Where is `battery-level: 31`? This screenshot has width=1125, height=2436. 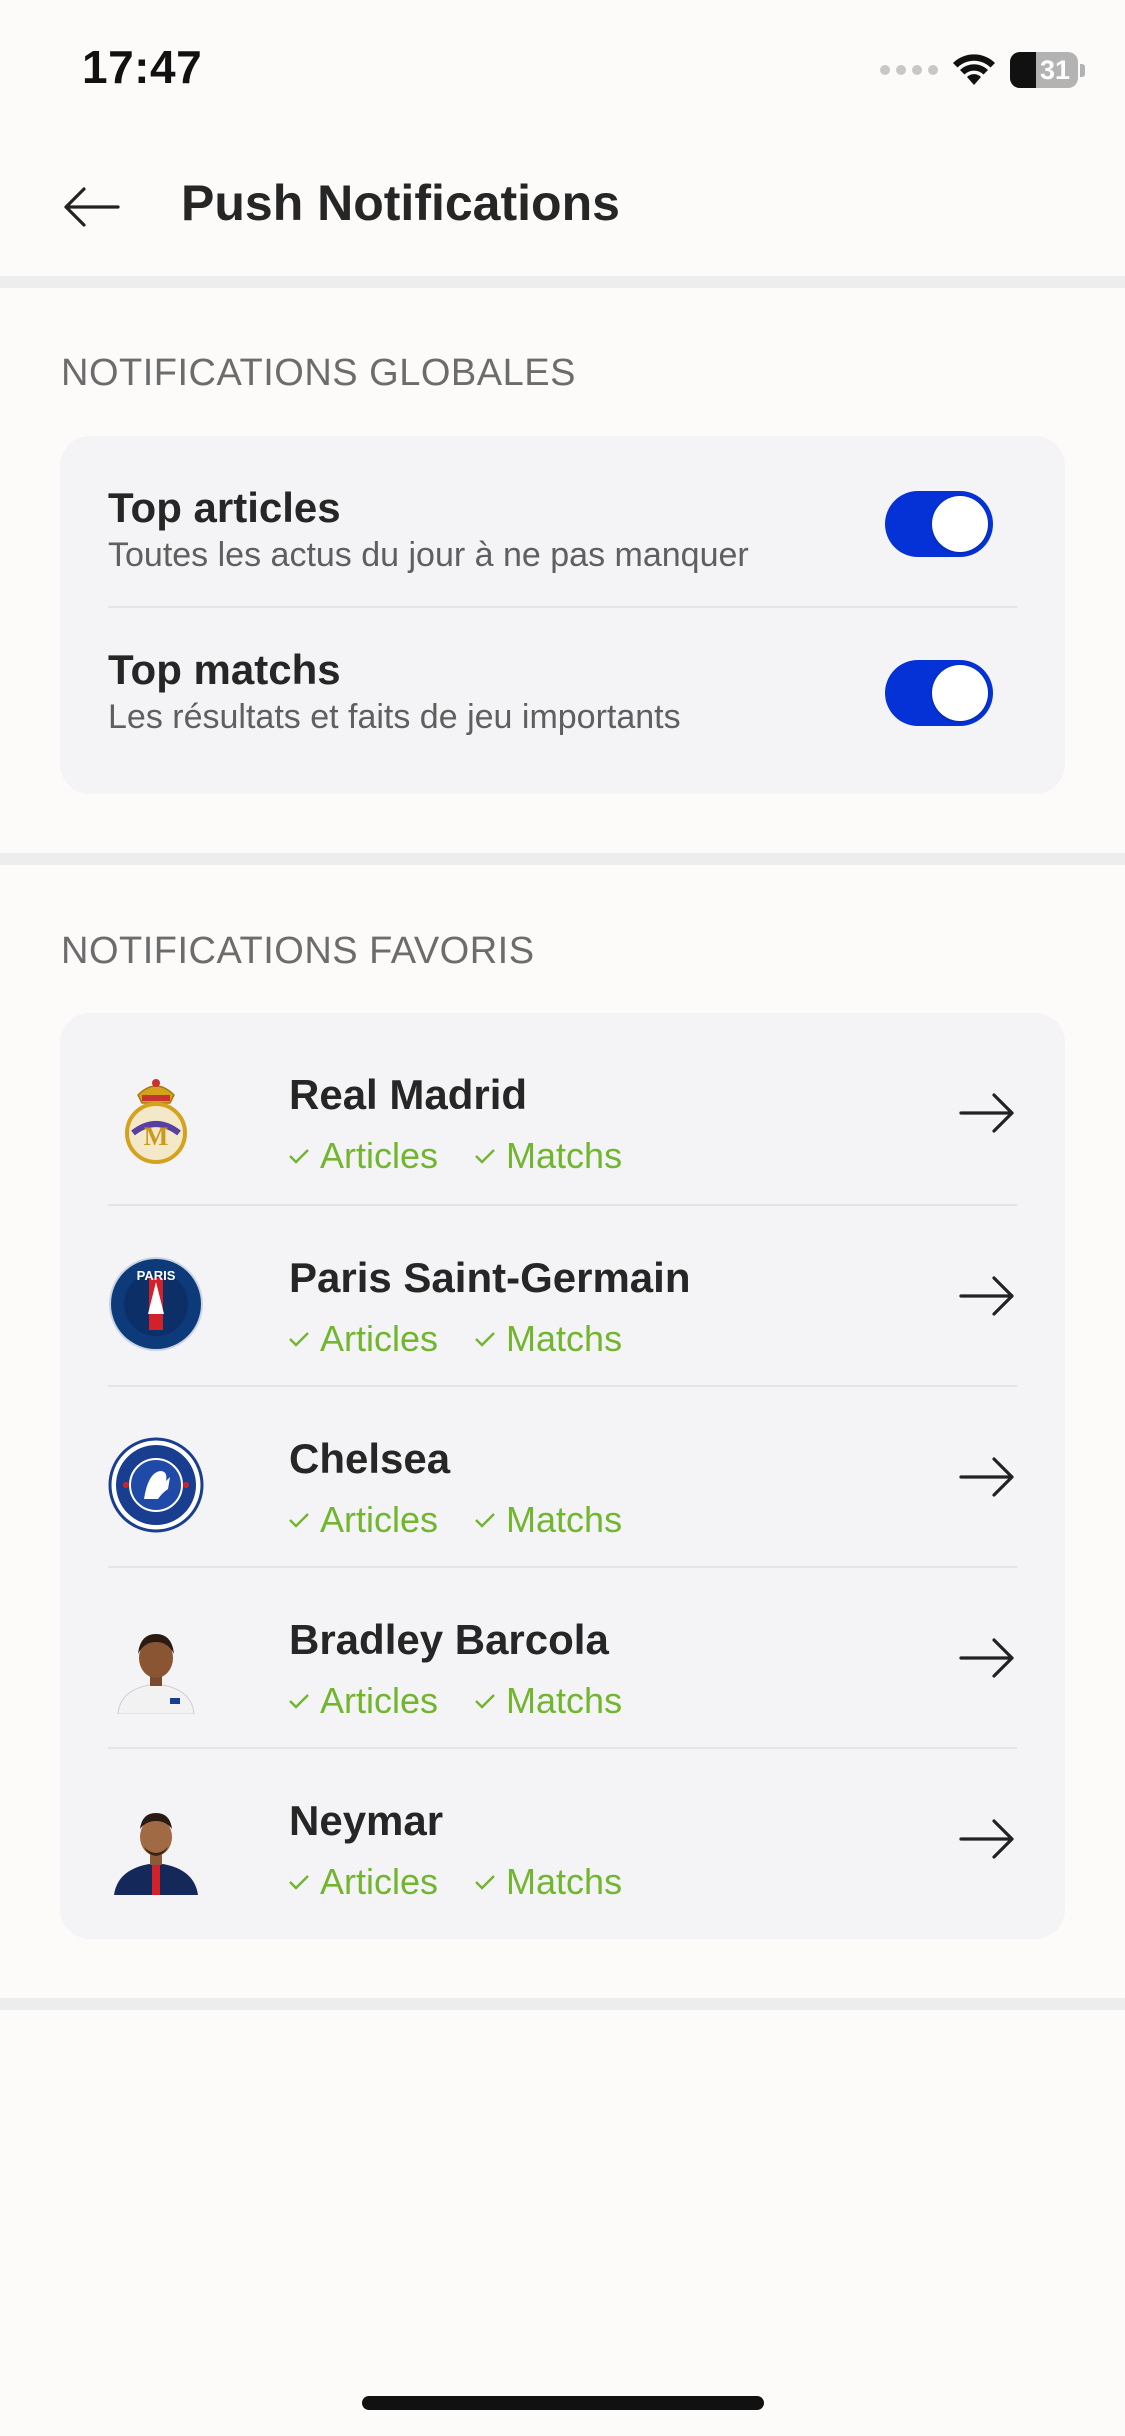
battery-level: 31 is located at coordinates (1054, 69).